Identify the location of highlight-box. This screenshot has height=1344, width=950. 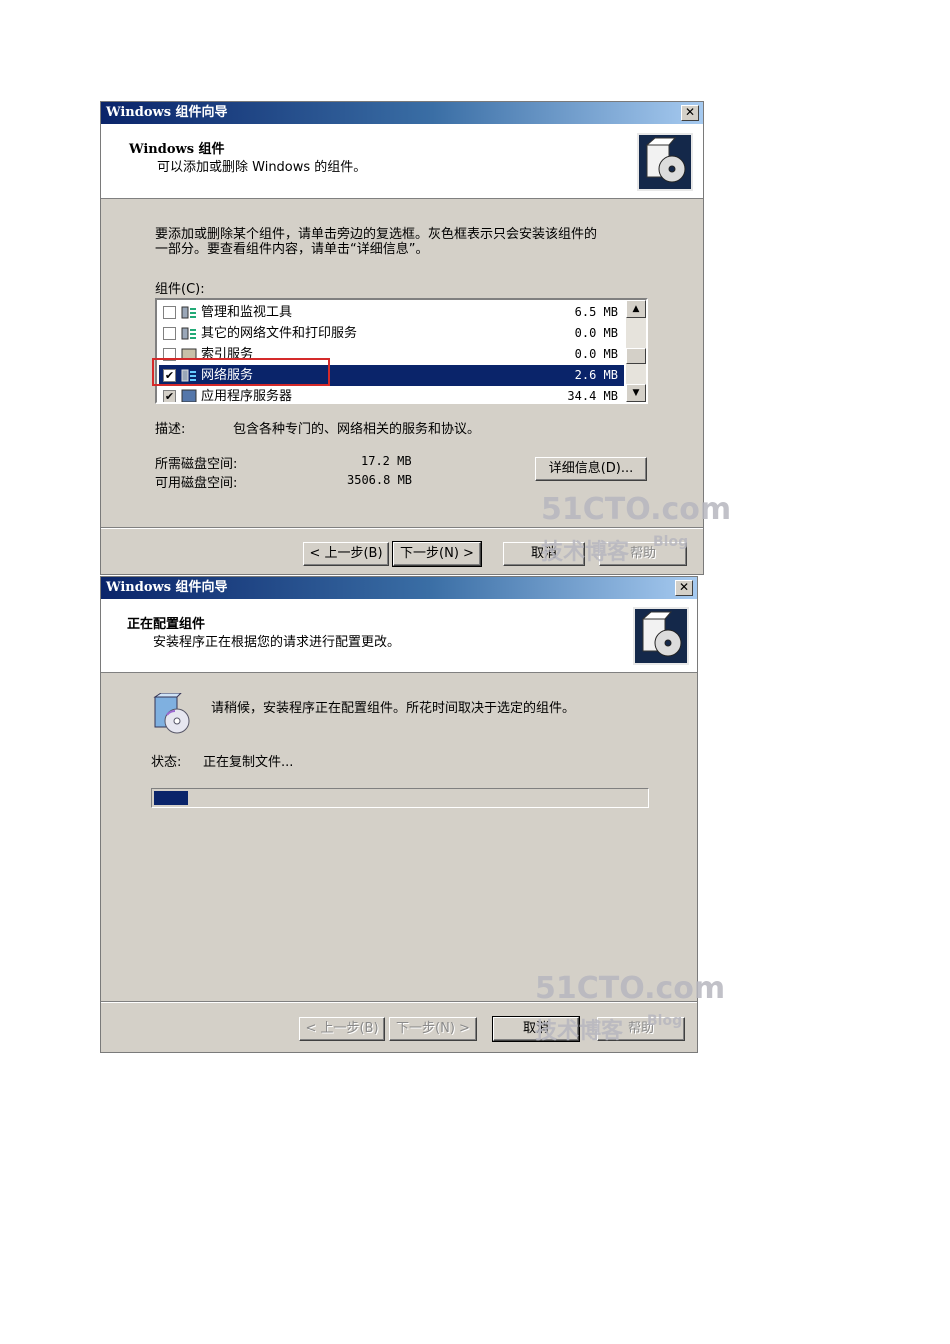
(241, 372).